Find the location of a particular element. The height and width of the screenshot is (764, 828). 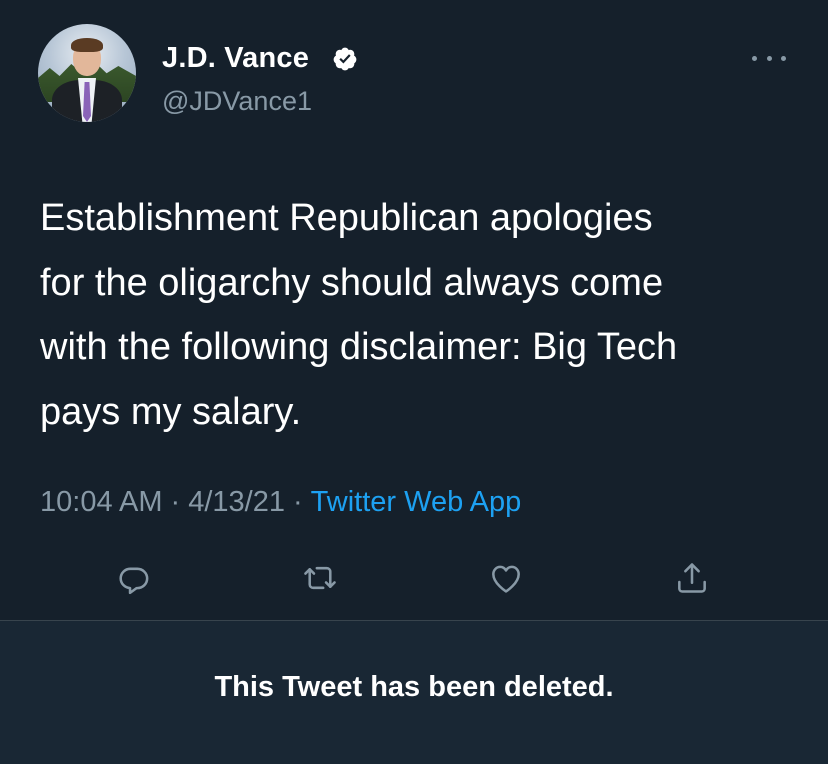

tweet-source-link: Twitter Web App is located at coordinates (416, 502).